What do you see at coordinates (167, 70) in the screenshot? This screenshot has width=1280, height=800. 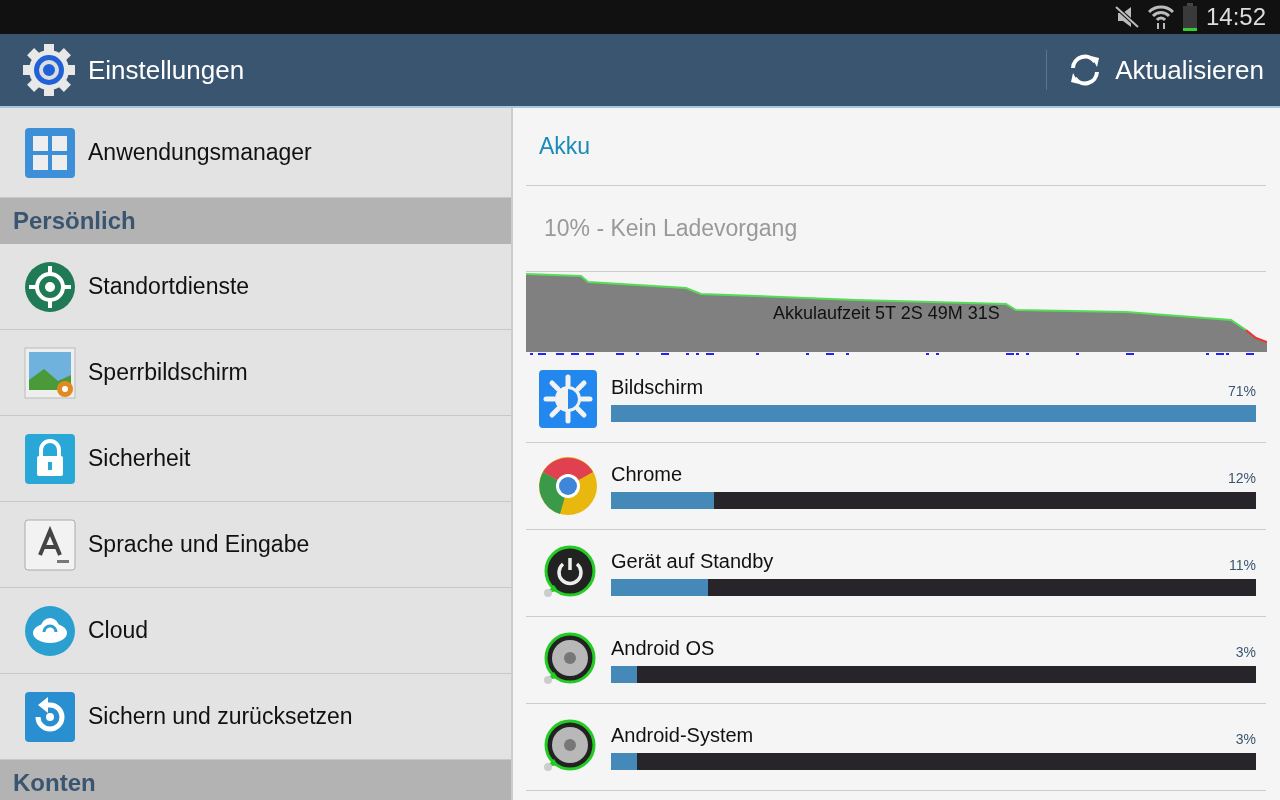 I see `app-title: Einstellungen` at bounding box center [167, 70].